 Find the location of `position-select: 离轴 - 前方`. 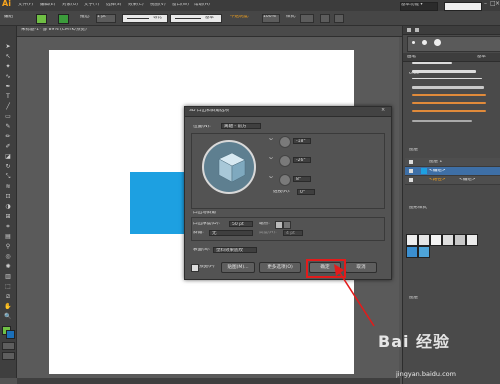

position-select: 离轴 - 前方 is located at coordinates (241, 126).